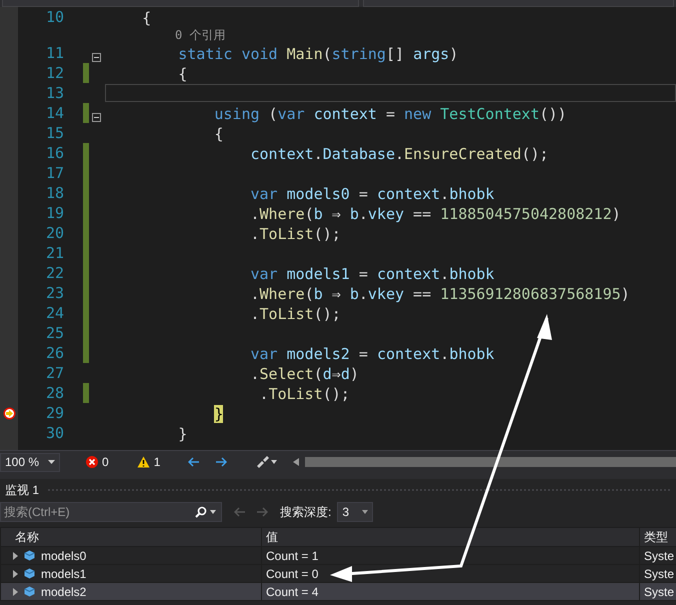 The image size is (676, 605). I want to click on line-number: 27, so click(54, 373).